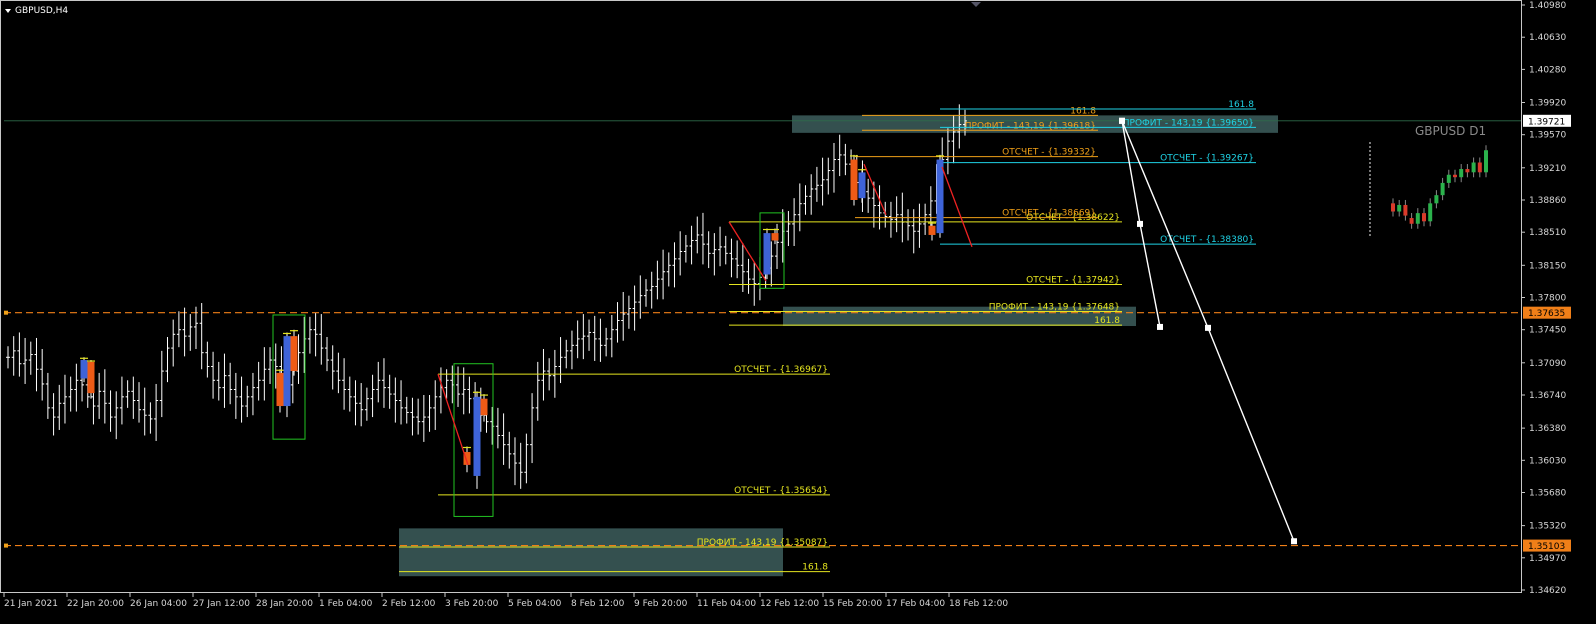 Image resolution: width=1596 pixels, height=624 pixels. I want to click on y-tick-label-15: 1.35680, so click(1547, 494).